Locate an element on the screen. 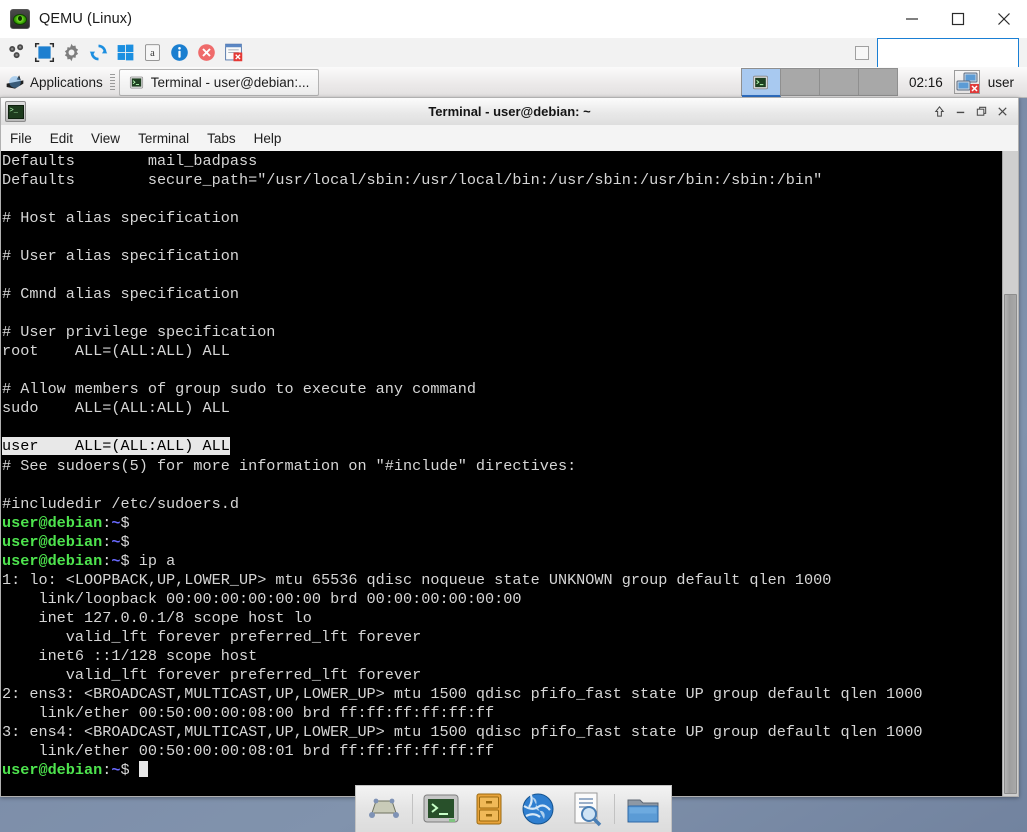  terminal-line: # User privilege specification is located at coordinates (502, 332).